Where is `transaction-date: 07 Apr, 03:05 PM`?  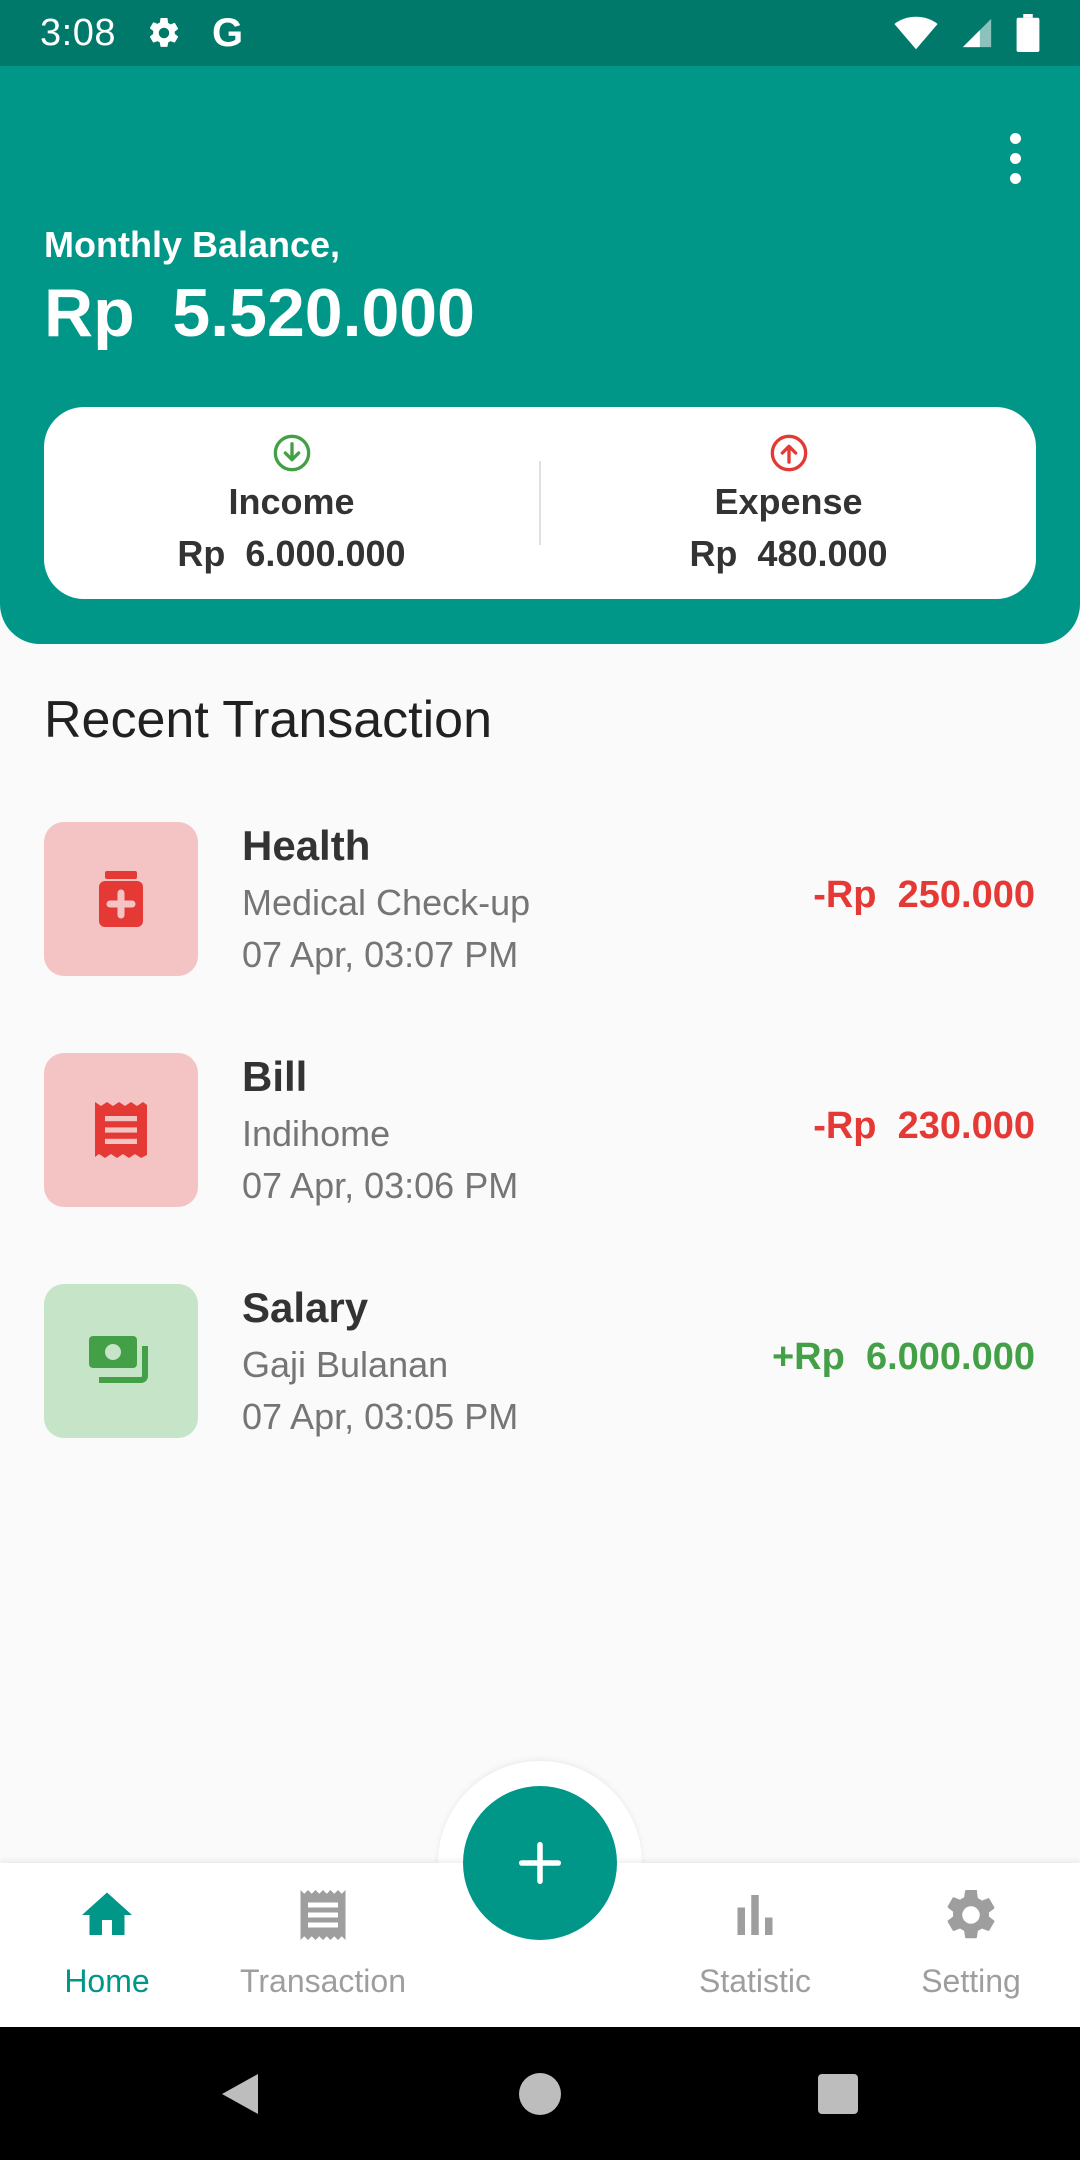
transaction-date: 07 Apr, 03:05 PM is located at coordinates (380, 1416).